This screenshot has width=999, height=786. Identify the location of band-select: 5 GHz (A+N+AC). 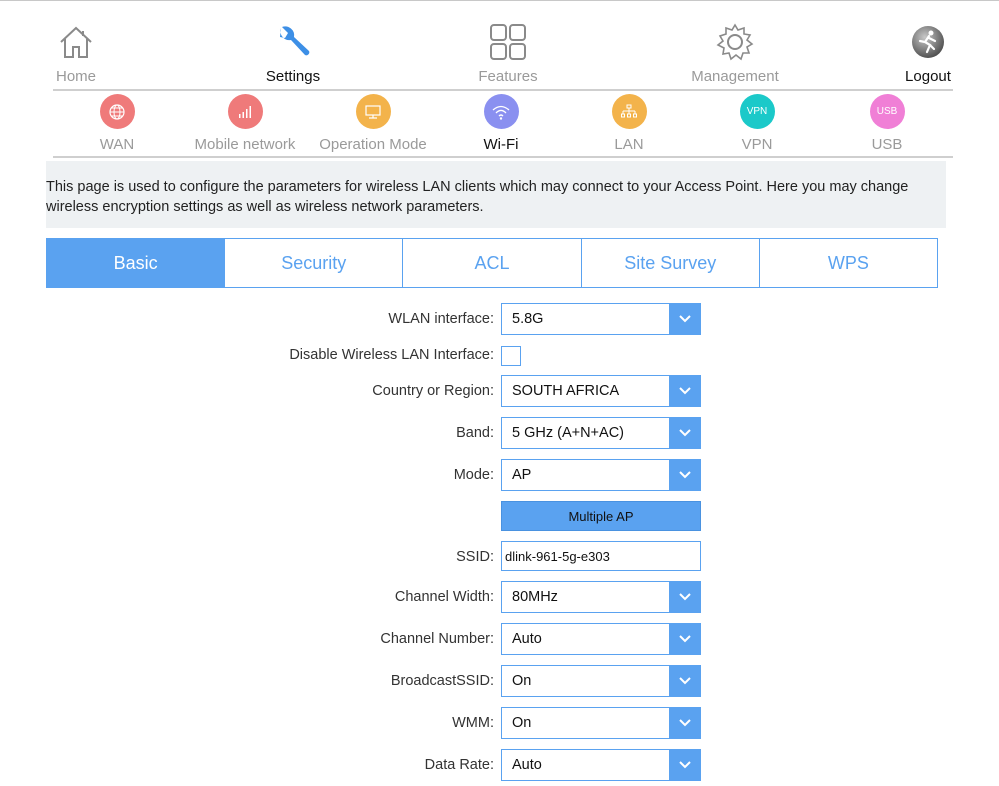
(601, 433).